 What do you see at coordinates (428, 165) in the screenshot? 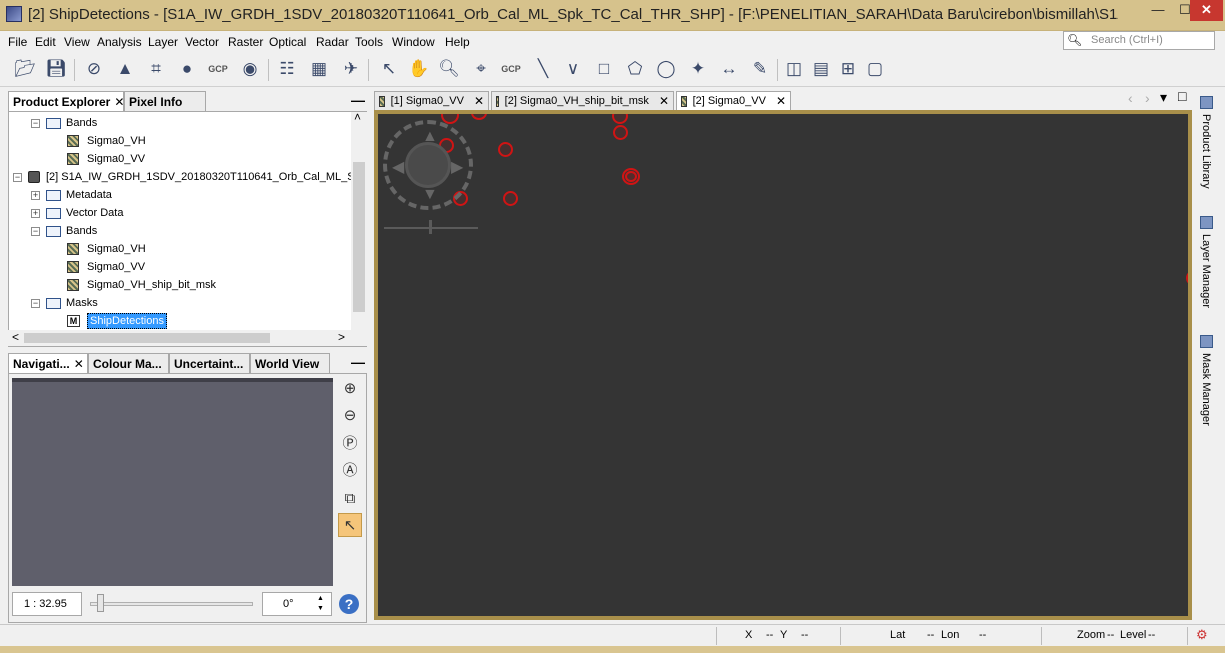
I see `pan-compass-center` at bounding box center [428, 165].